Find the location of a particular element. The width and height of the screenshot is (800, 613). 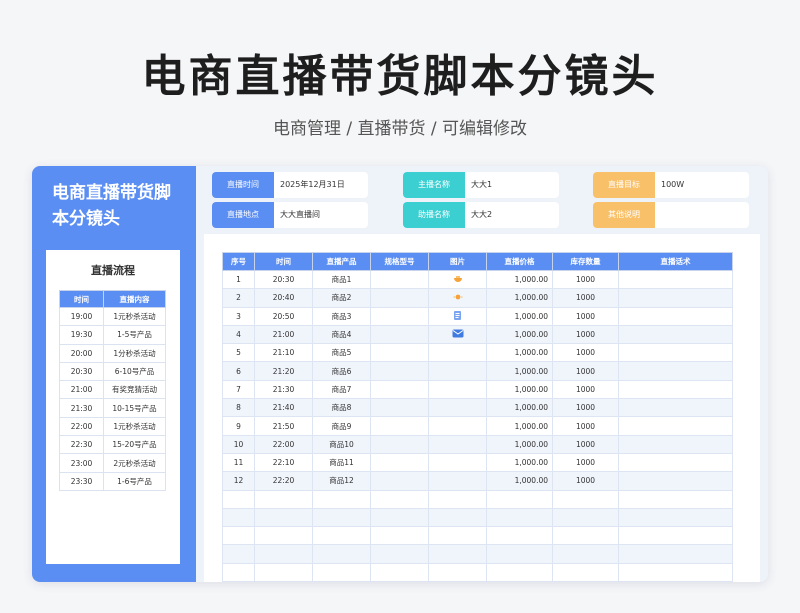

flow-content: 1分秒杀活动 is located at coordinates (134, 353).